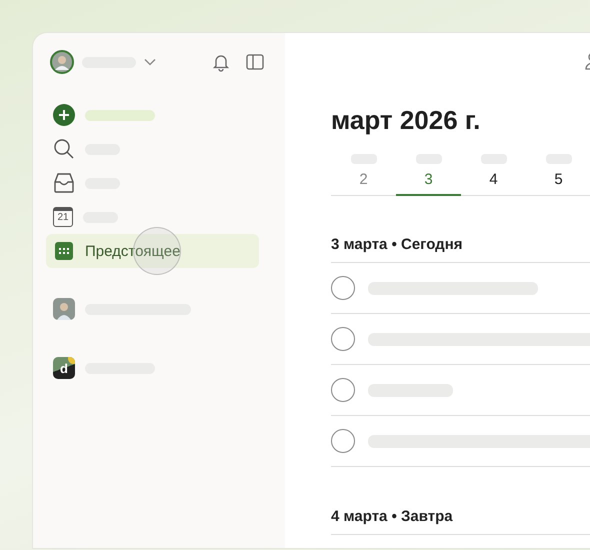 The width and height of the screenshot is (590, 550). What do you see at coordinates (255, 62) in the screenshot?
I see `sidebar-toggle-icon` at bounding box center [255, 62].